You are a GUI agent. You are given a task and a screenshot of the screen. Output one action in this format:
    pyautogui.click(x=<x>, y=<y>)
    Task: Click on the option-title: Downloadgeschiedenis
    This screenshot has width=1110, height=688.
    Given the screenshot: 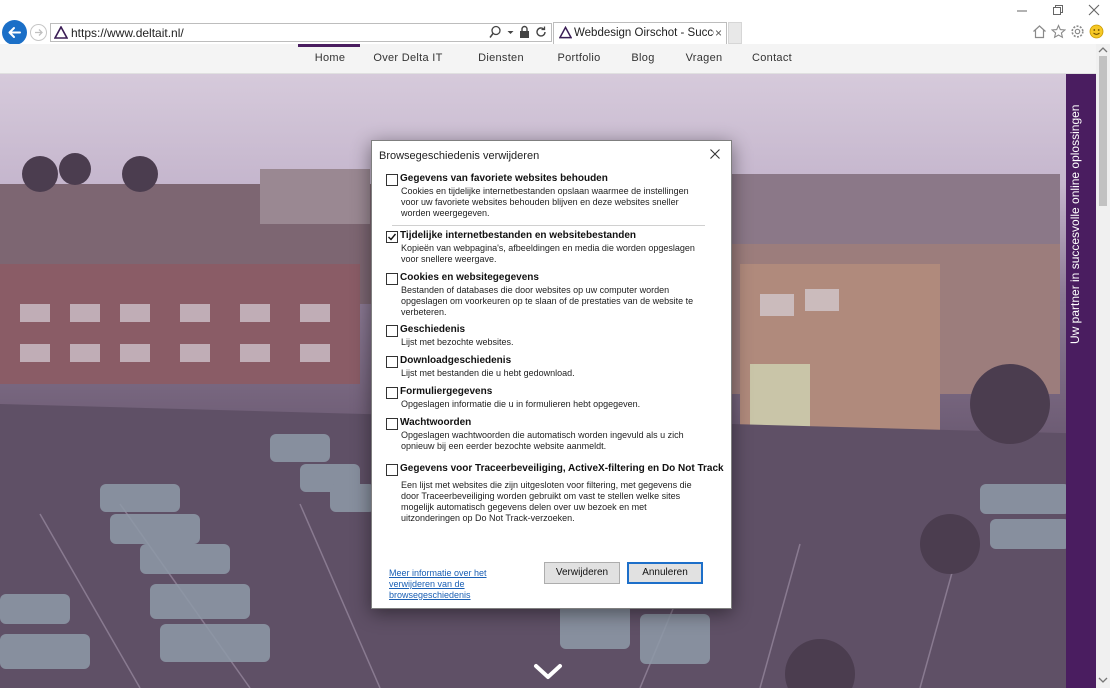 What is the action you would take?
    pyautogui.click(x=455, y=360)
    